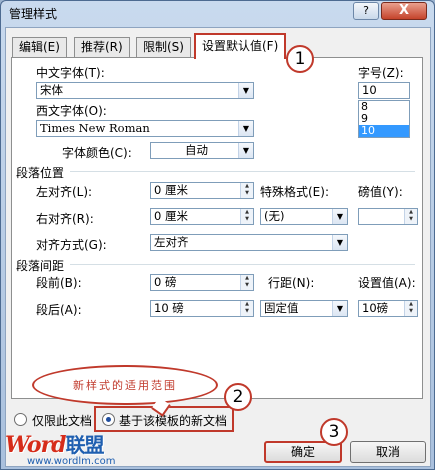 The image size is (435, 470). What do you see at coordinates (71, 111) in the screenshot?
I see `western-font-label: 西文字体(O):` at bounding box center [71, 111].